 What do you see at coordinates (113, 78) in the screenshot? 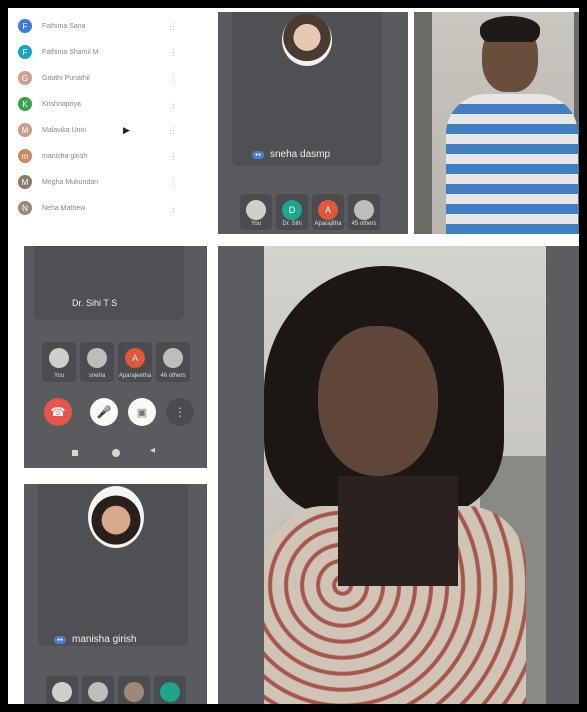
I see `participant-row: G Gouthi Punathil ⋮` at bounding box center [113, 78].